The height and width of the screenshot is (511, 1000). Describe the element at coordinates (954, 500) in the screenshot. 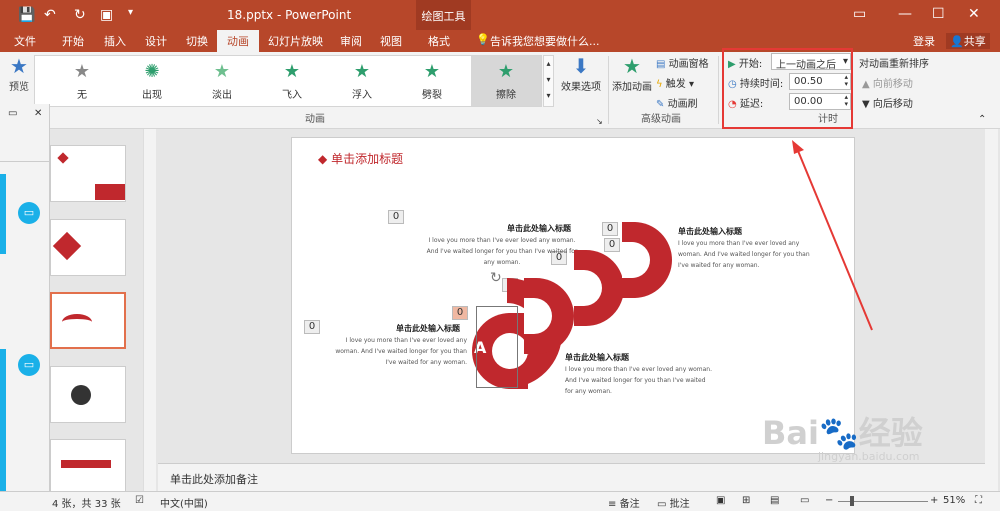

I see `zoom-level: 51%` at that location.